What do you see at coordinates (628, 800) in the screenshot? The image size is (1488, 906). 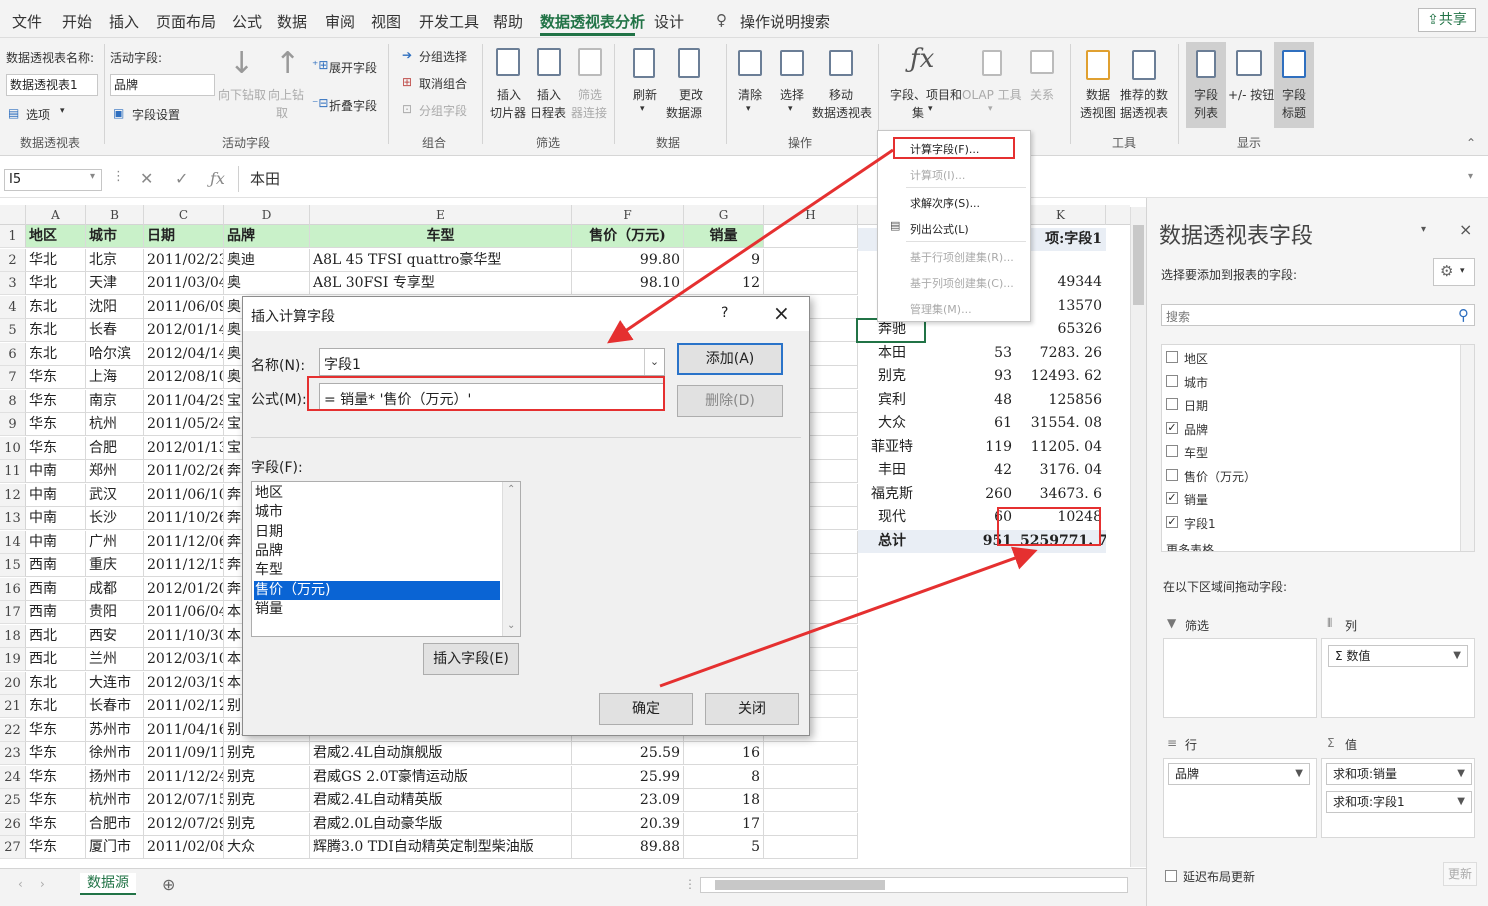 I see `cell: 23.09` at bounding box center [628, 800].